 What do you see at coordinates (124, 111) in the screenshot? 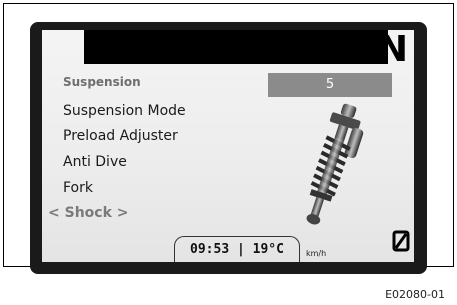
I see `menu-item-suspension-mode: Suspension Mode` at bounding box center [124, 111].